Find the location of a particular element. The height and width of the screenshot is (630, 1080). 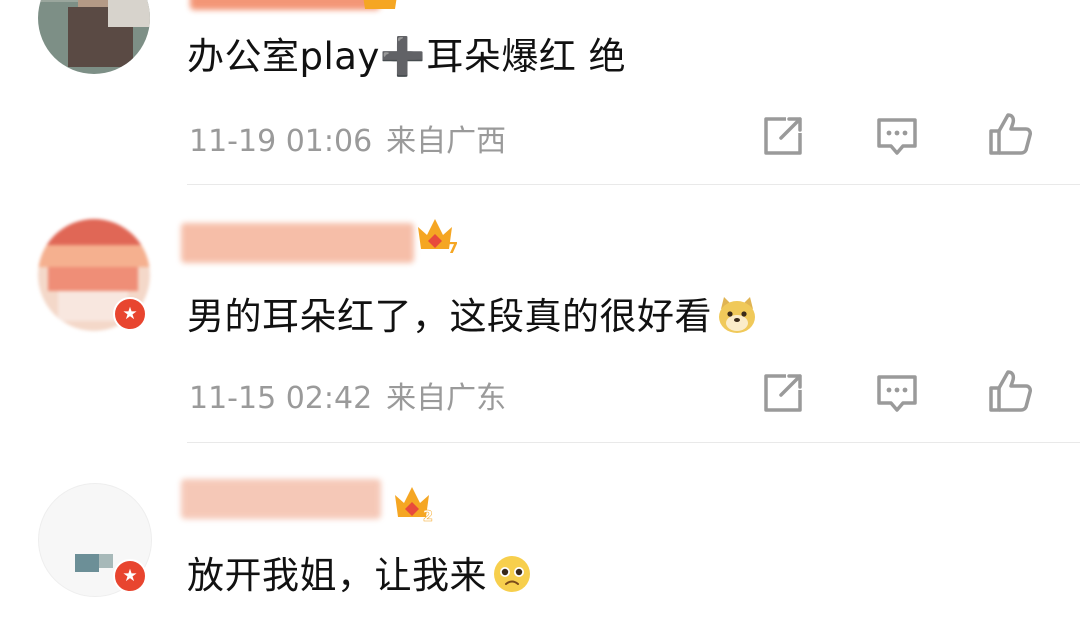

svg-text: 2 is located at coordinates (428, 515).